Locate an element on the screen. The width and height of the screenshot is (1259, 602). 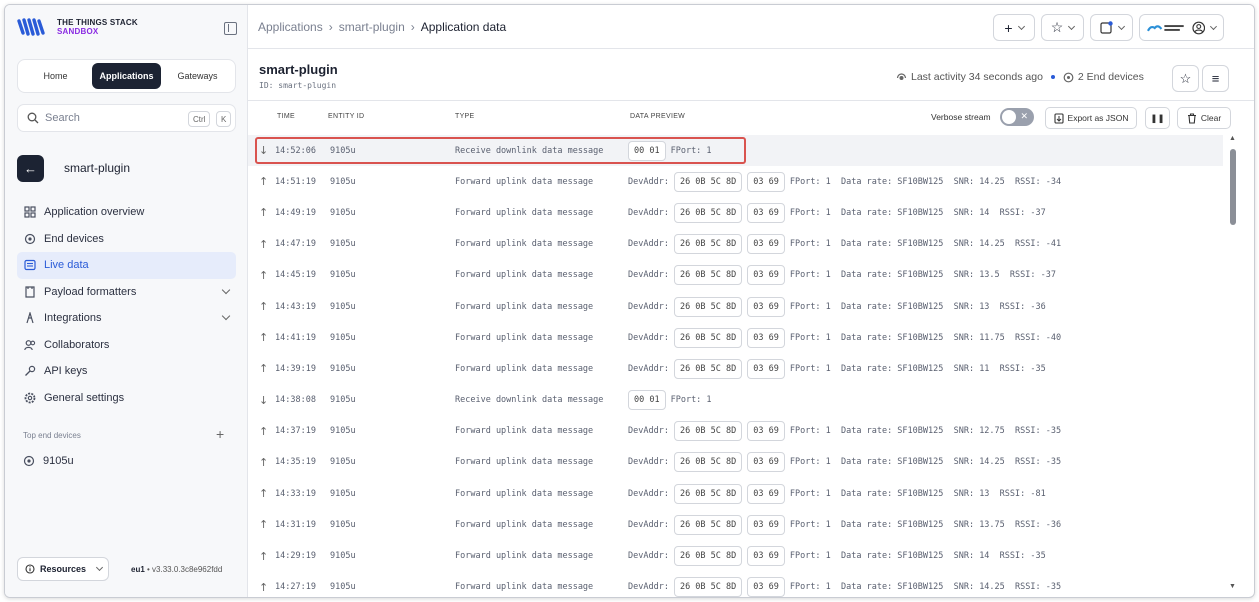
export-json-button: Export as JSON is located at coordinates (1091, 118).